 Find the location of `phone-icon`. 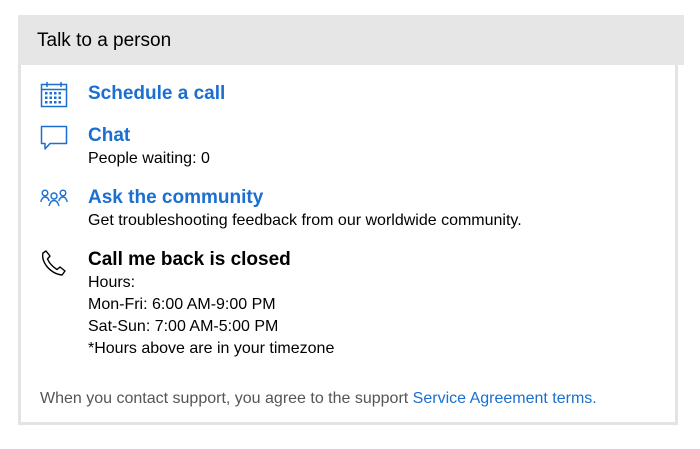

phone-icon is located at coordinates (55, 264).